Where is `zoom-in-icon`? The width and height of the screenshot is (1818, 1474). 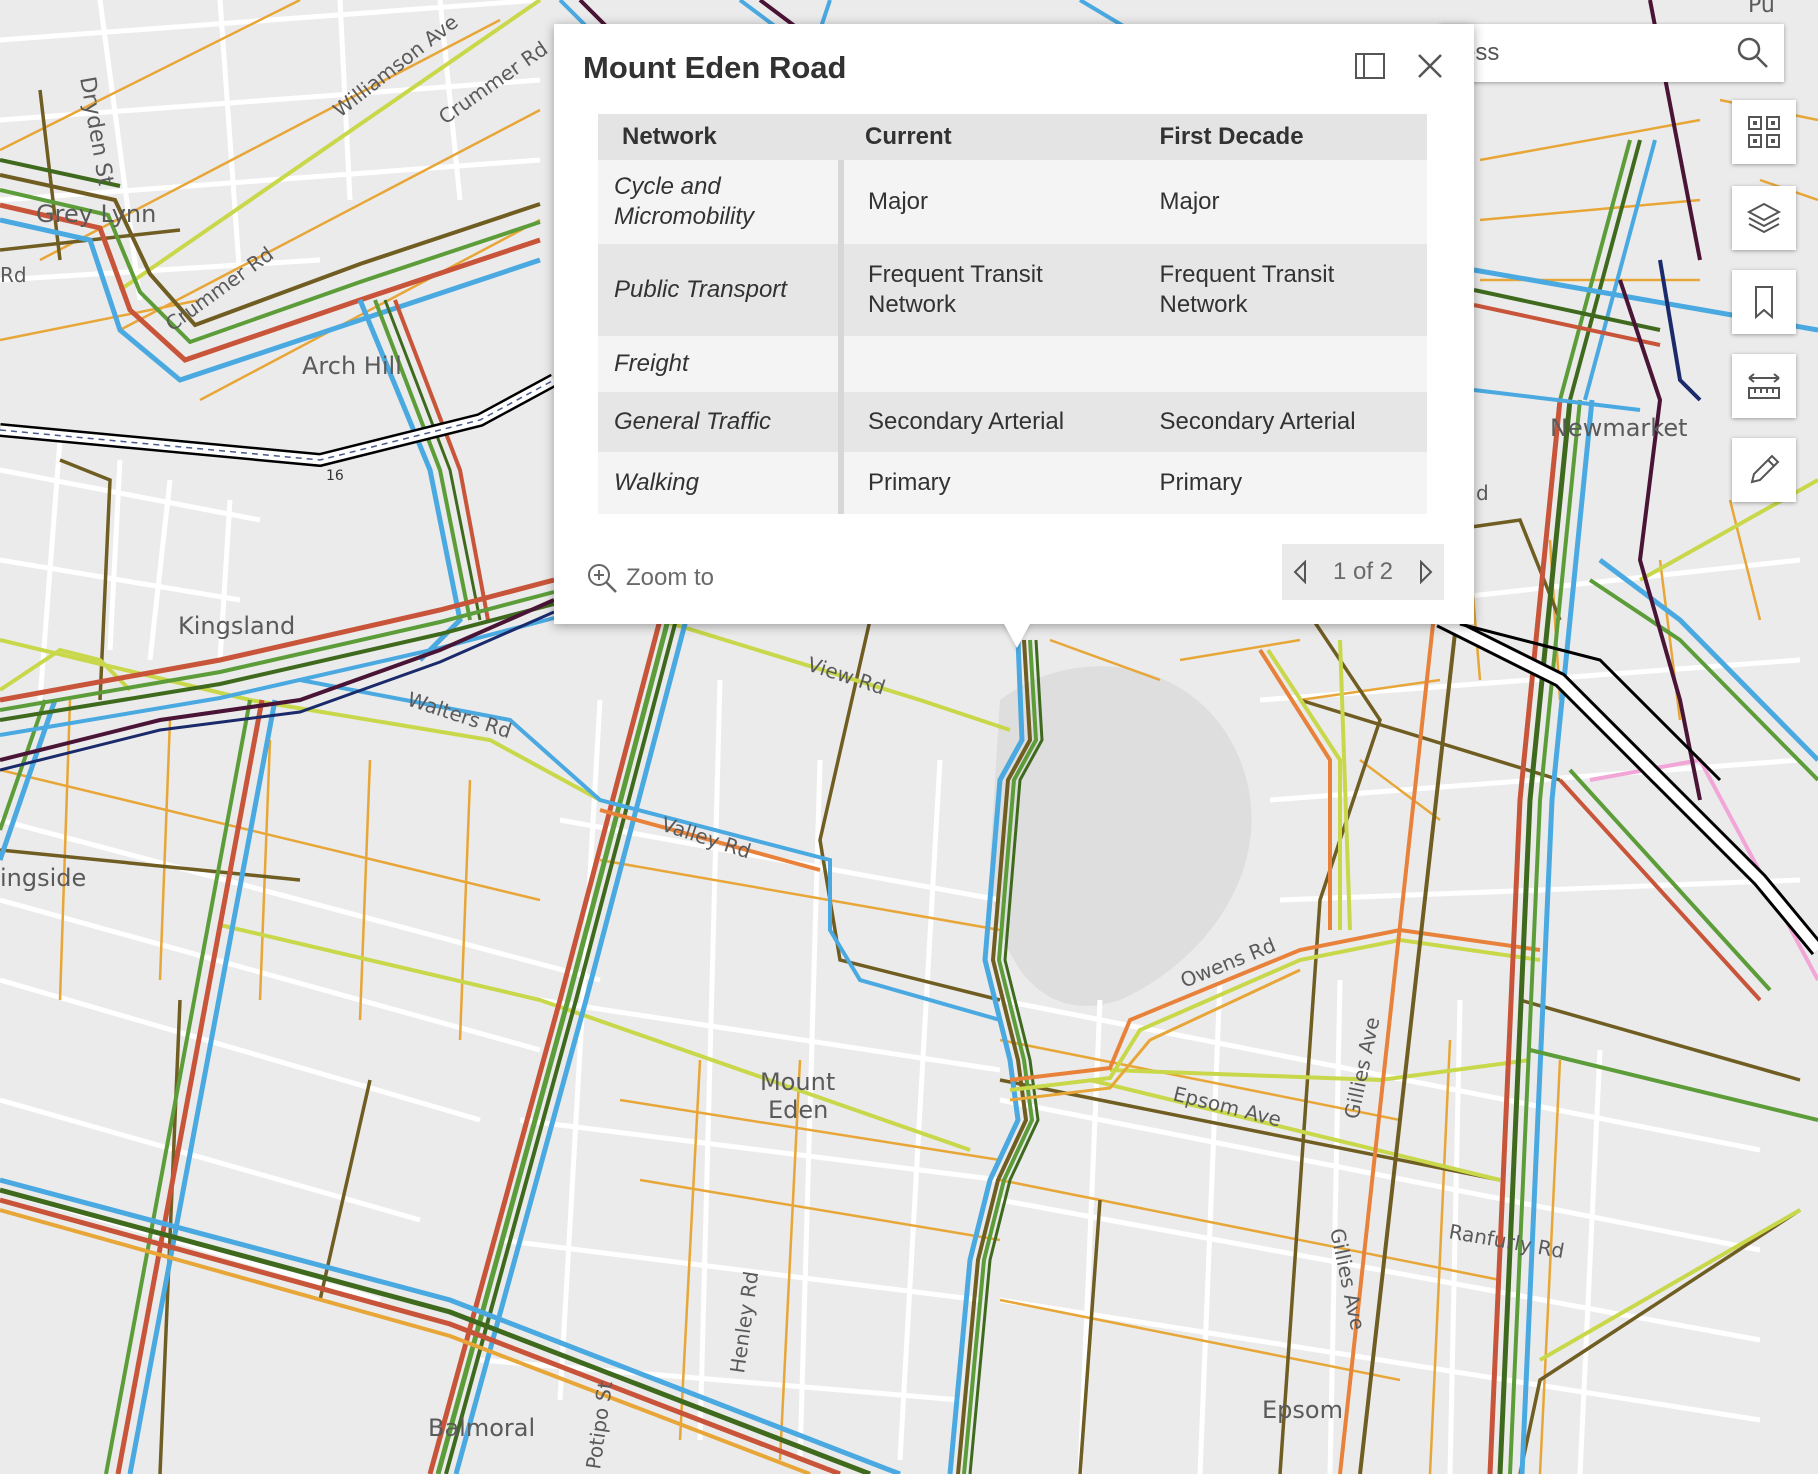
zoom-in-icon is located at coordinates (602, 578).